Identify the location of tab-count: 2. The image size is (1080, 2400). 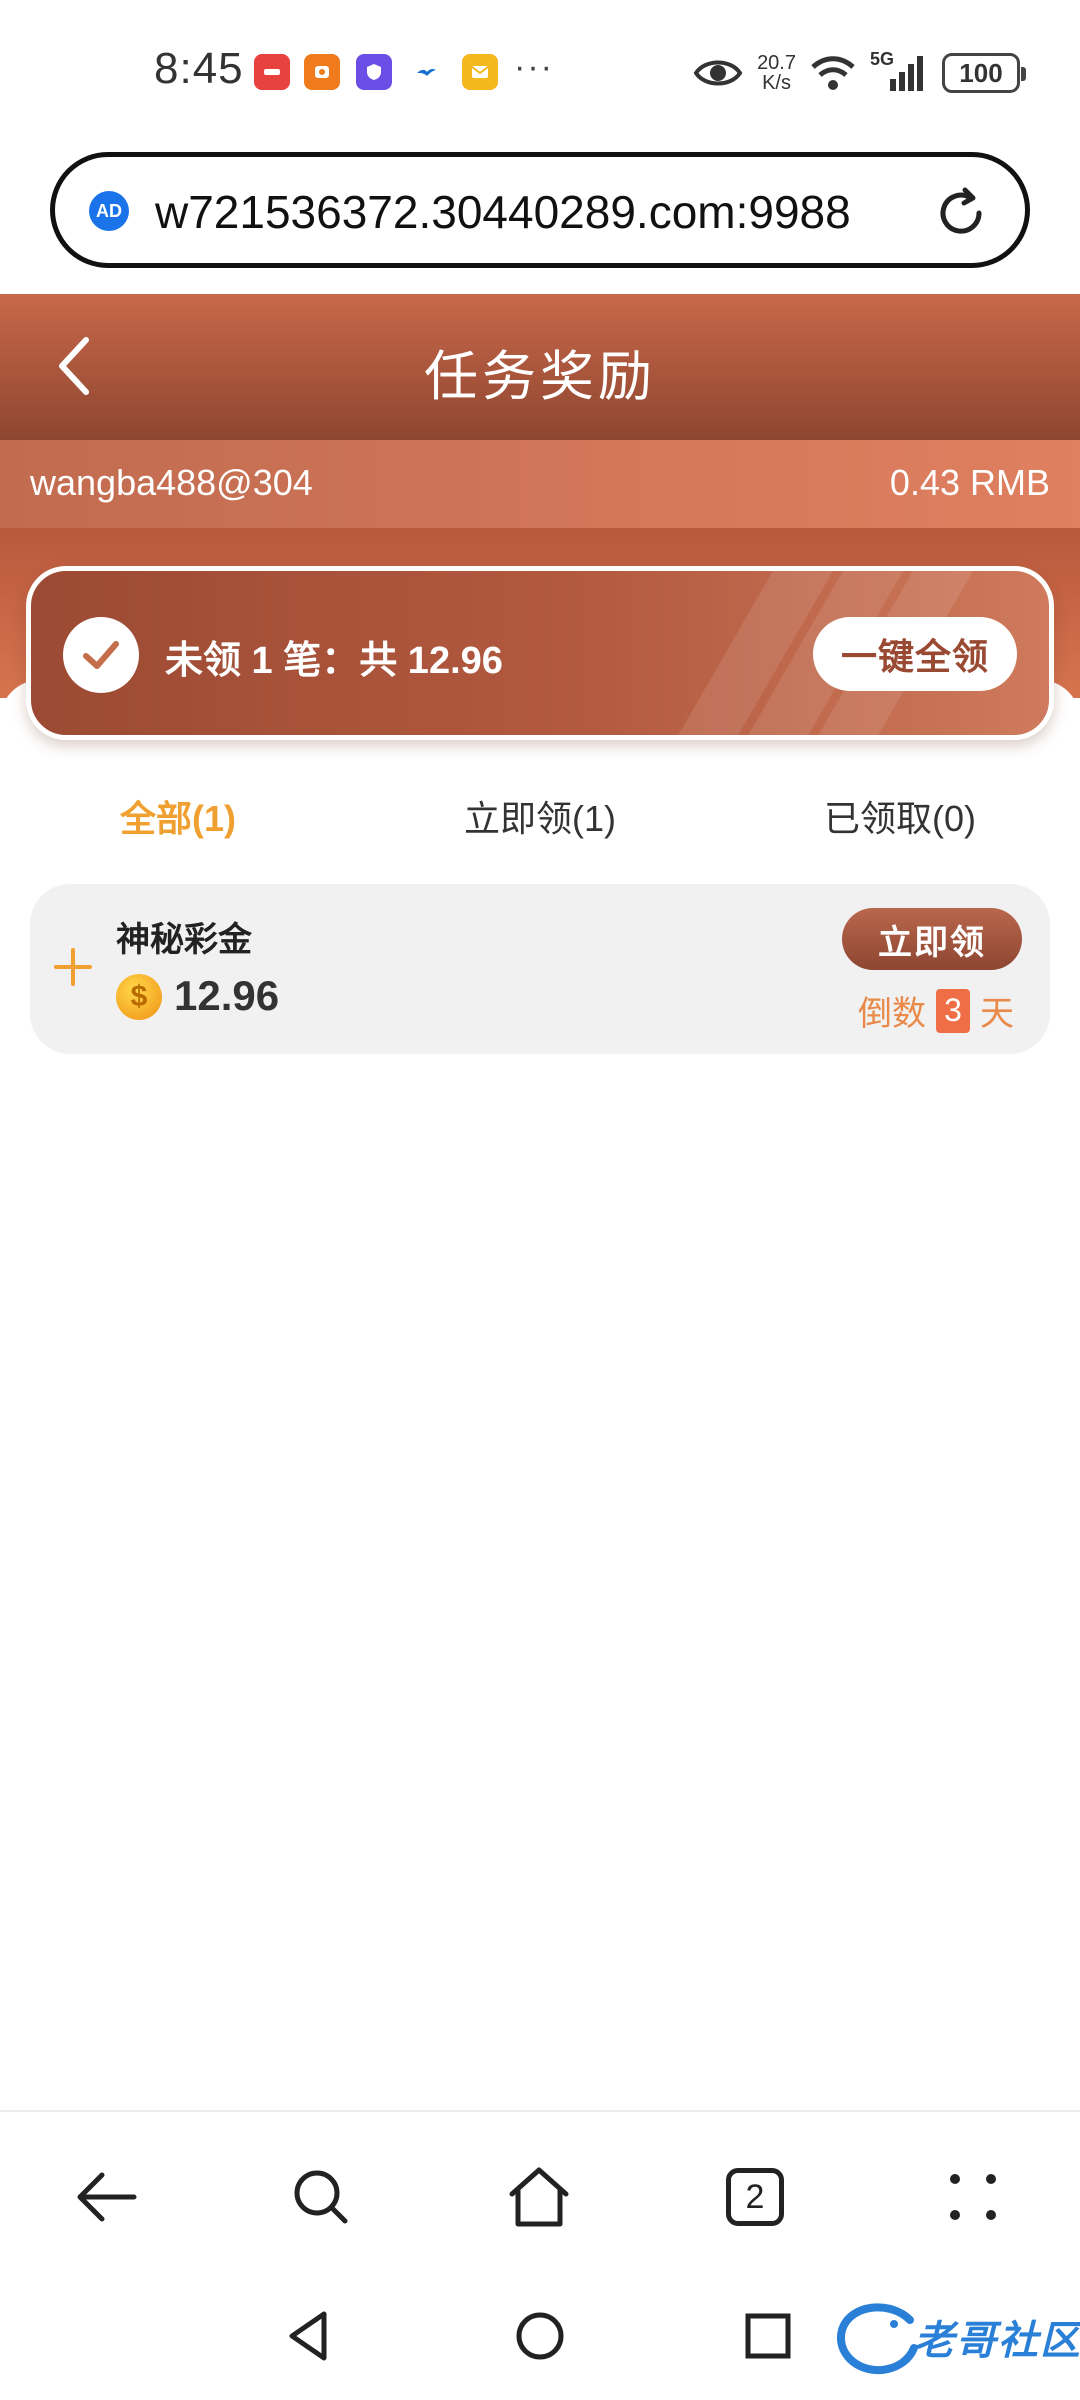
(755, 2197).